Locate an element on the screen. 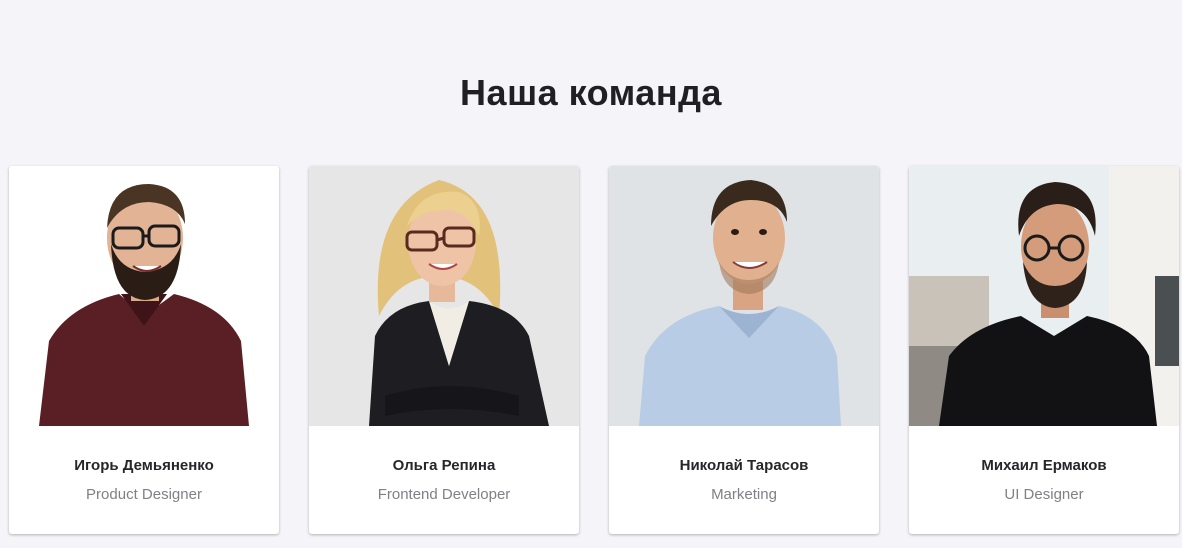 This screenshot has height=548, width=1182. member-name: Ольга Репина is located at coordinates (444, 465).